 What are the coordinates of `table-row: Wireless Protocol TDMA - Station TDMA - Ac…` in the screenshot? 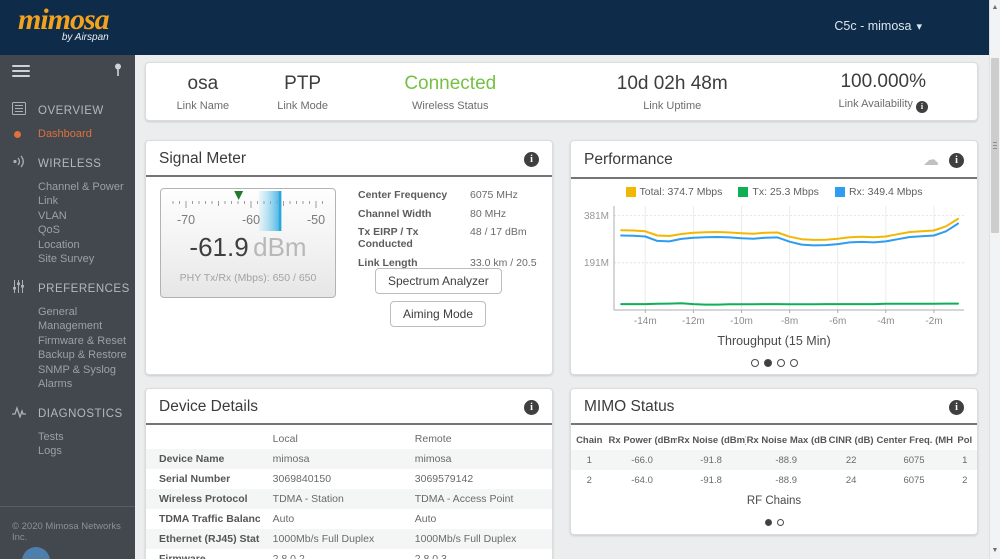 It's located at (349, 499).